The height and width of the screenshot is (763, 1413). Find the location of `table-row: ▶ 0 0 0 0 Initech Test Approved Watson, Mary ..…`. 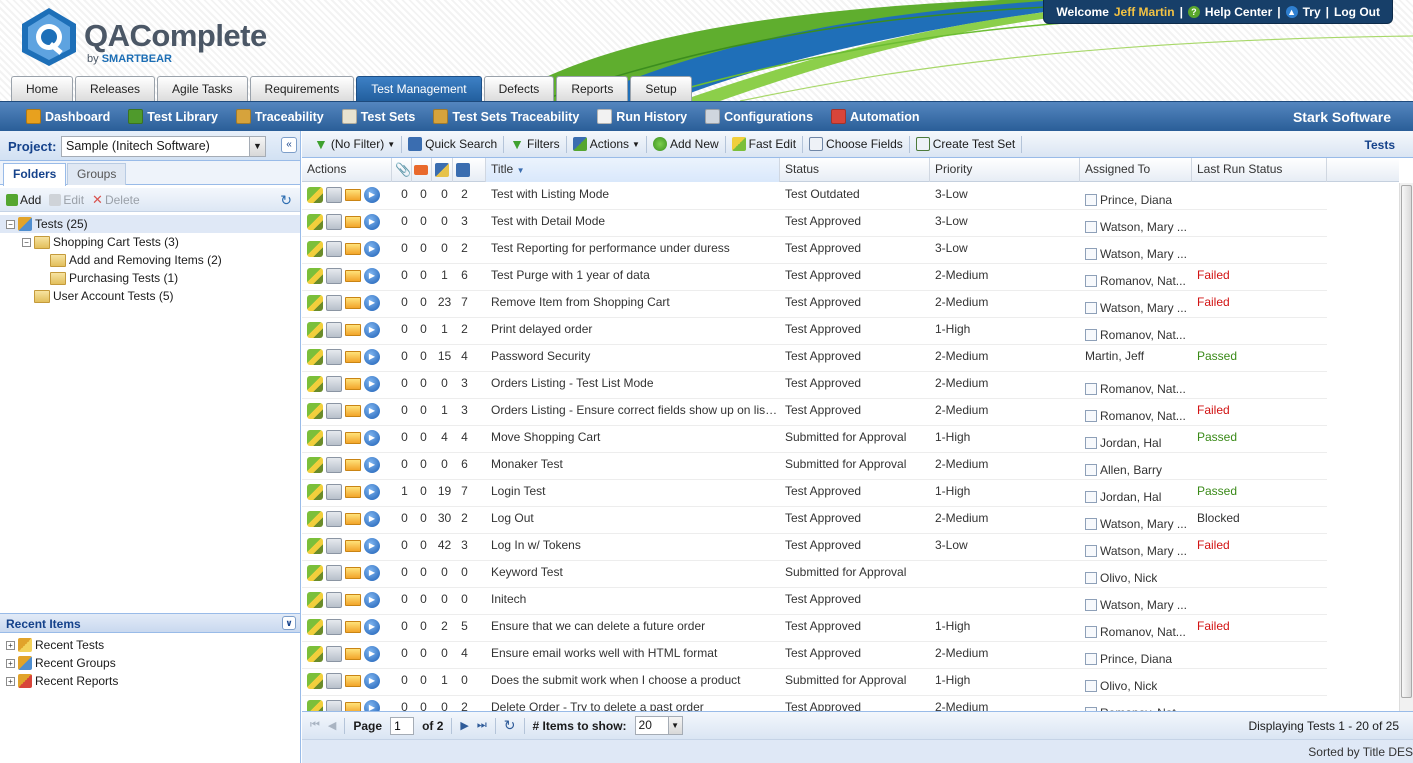

table-row: ▶ 0 0 0 0 Initech Test Approved Watson, Mary ..… is located at coordinates (814, 601).